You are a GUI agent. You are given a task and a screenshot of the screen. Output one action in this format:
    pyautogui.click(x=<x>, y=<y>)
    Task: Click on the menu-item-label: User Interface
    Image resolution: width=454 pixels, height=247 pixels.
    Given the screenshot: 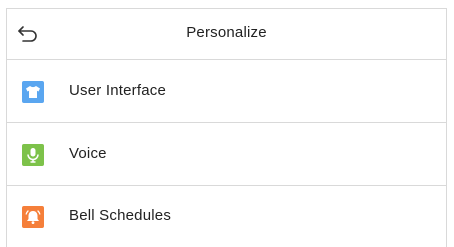 What is the action you would take?
    pyautogui.click(x=118, y=90)
    